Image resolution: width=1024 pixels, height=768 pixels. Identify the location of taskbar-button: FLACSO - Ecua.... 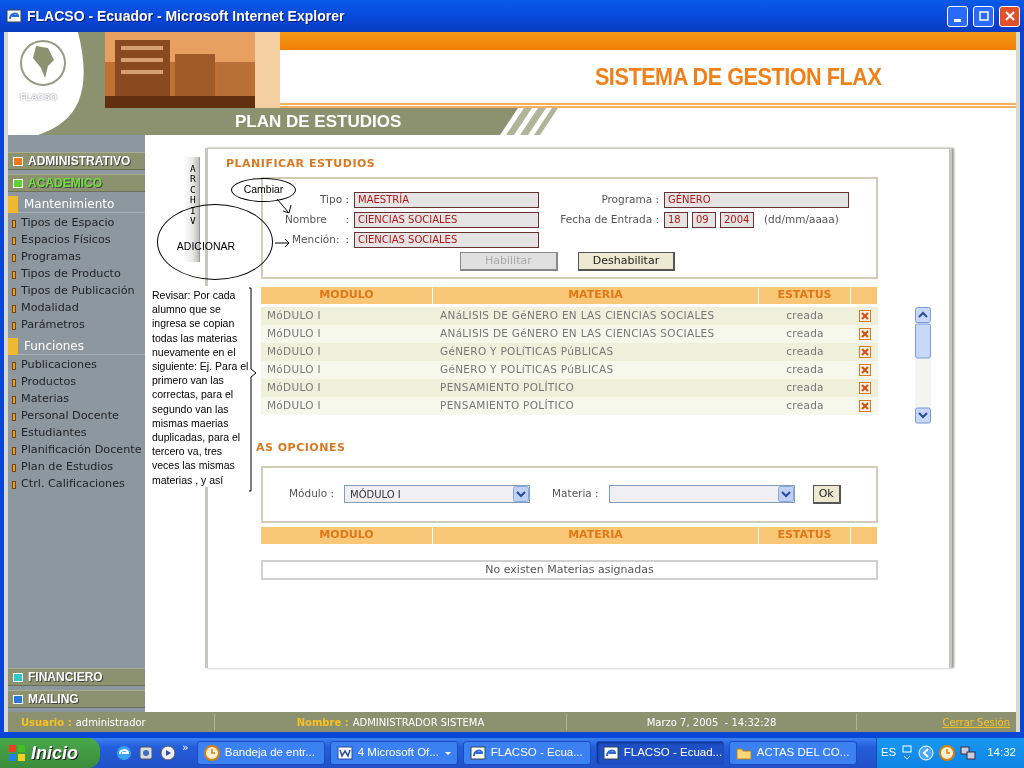
(526, 753).